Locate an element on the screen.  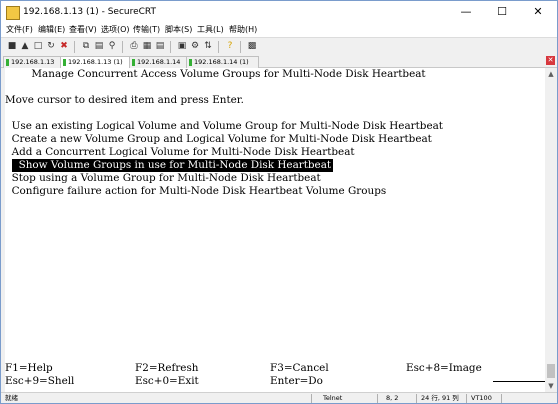
paste-icon: ▤ is located at coordinates (99, 46).